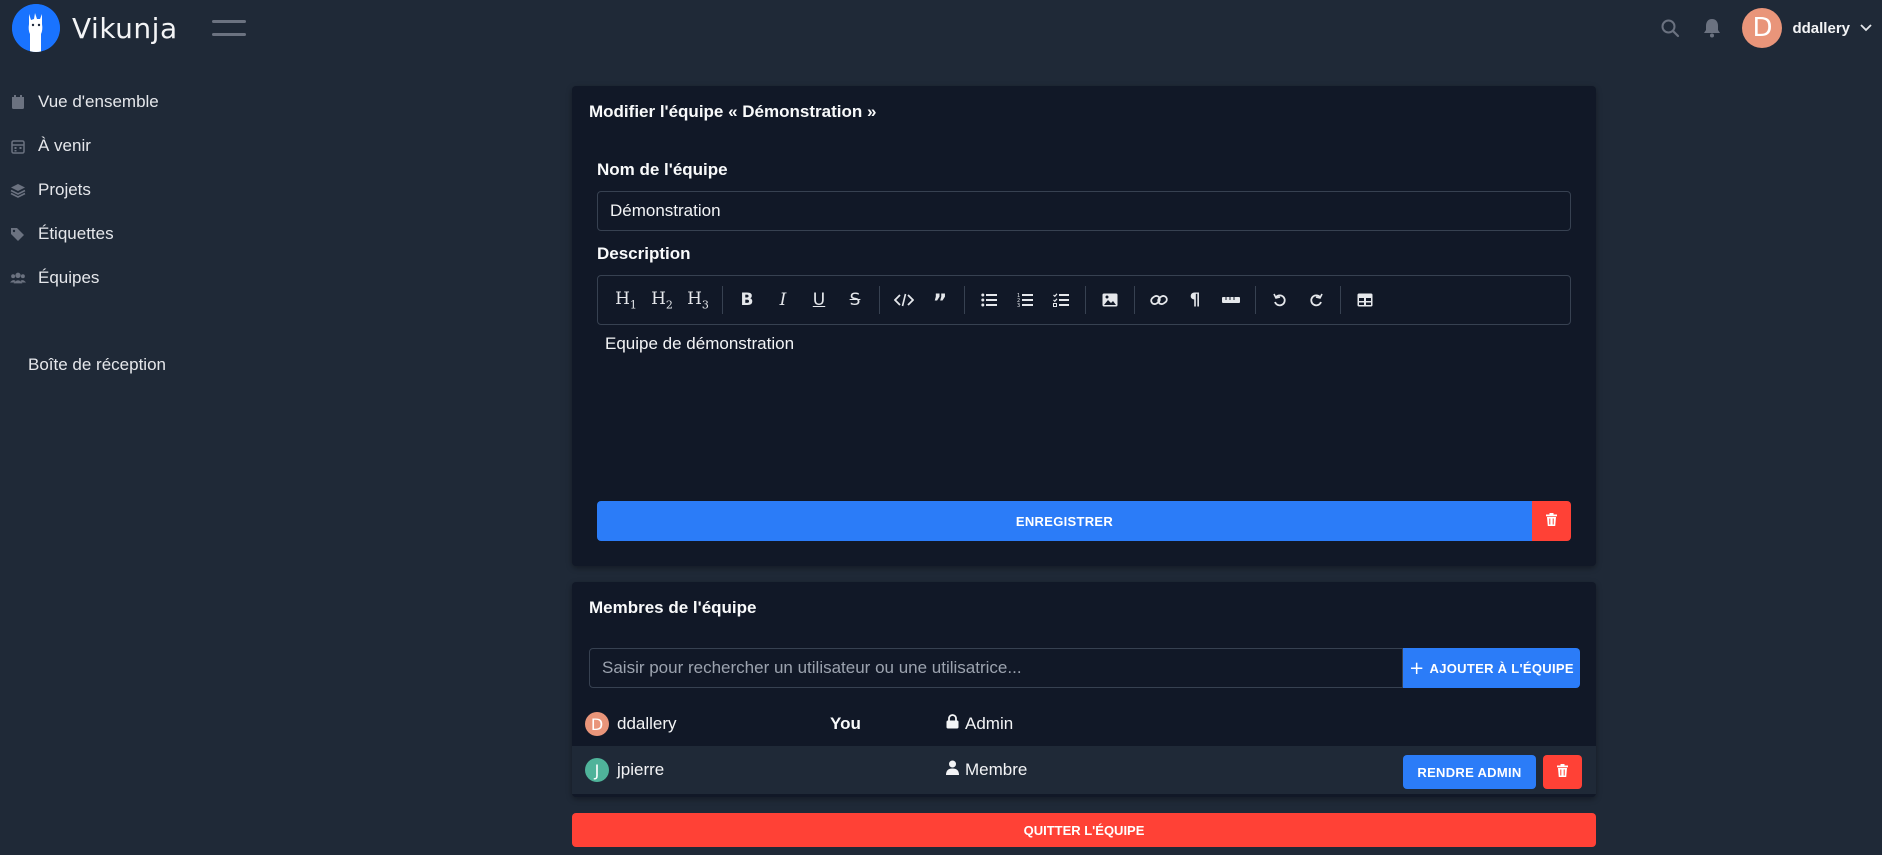  Describe the element at coordinates (1084, 770) in the screenshot. I see `table-row: J jpierre Membre RENDRE ADMIN` at that location.